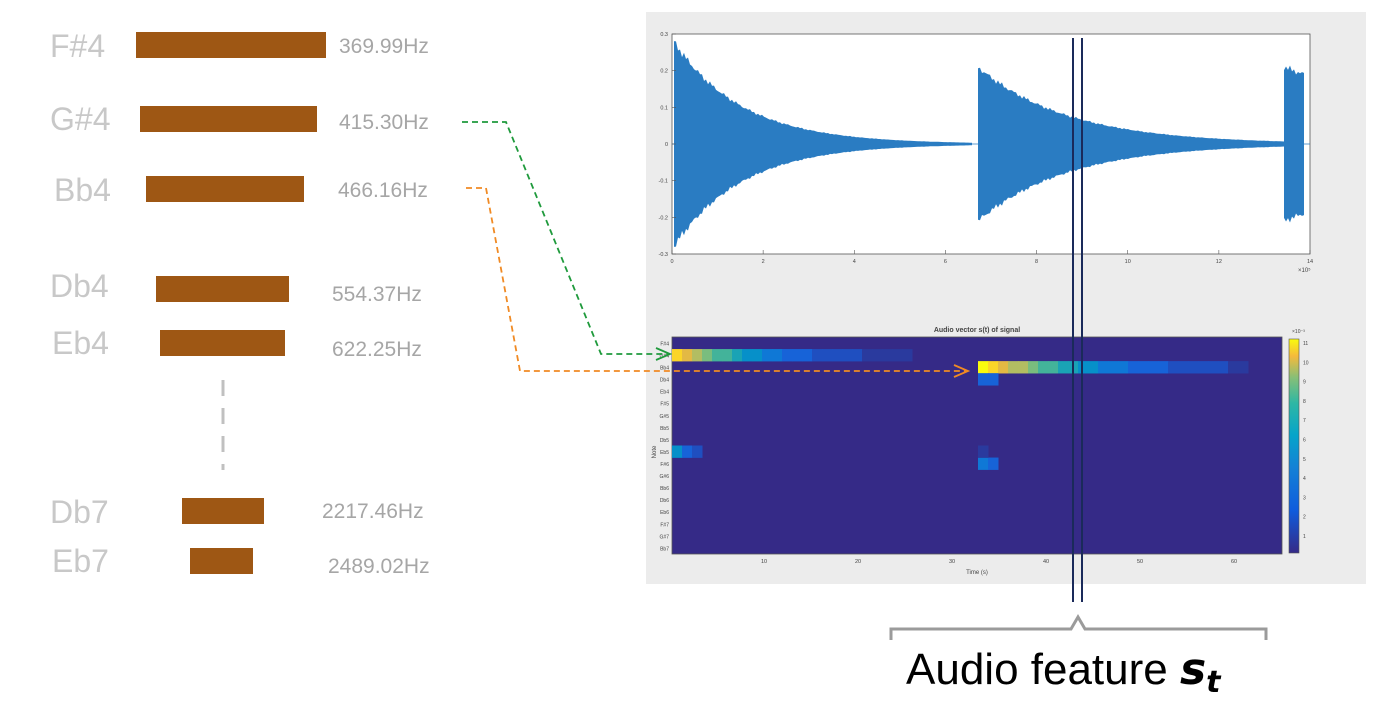 This screenshot has height=718, width=1378. What do you see at coordinates (1078, 627) in the screenshot?
I see `curly-brace` at bounding box center [1078, 627].